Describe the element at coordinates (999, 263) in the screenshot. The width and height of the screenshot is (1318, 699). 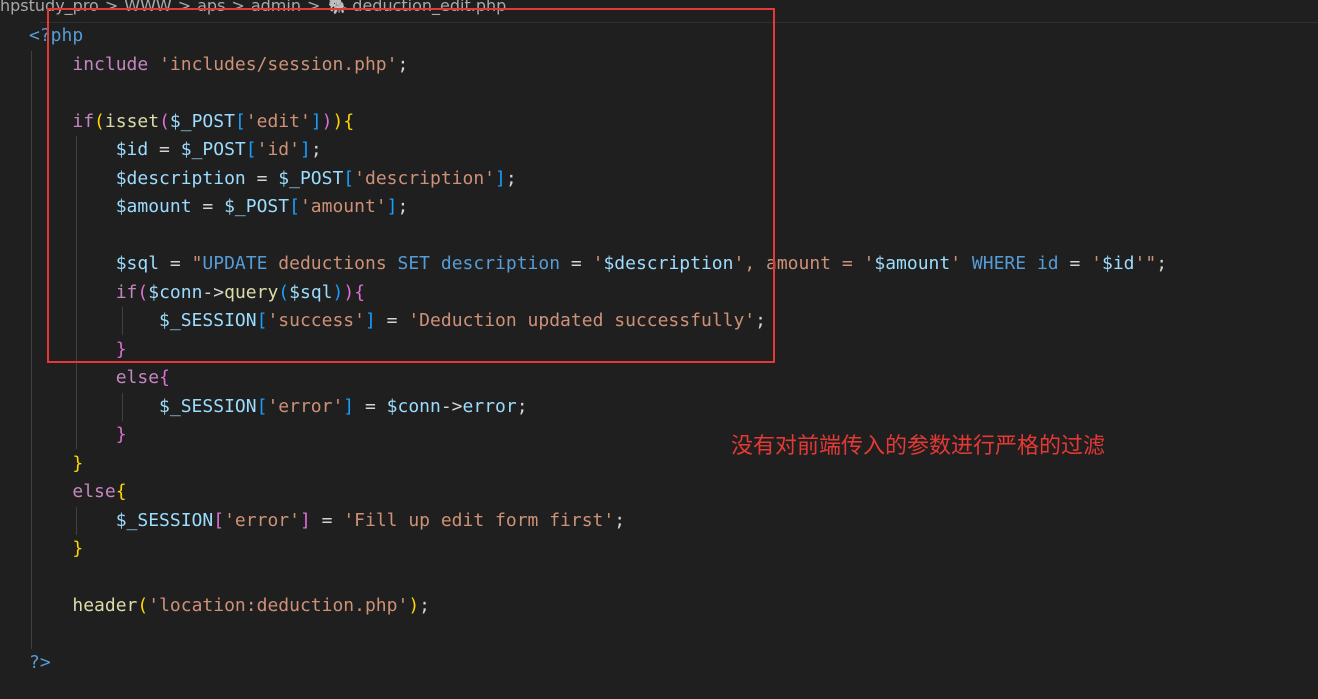
I see `code-token: WHERE` at that location.